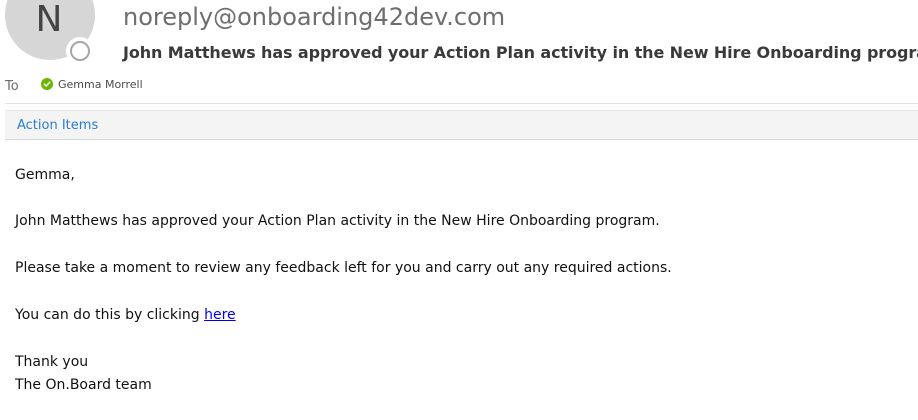 The image size is (918, 420). I want to click on to-line: To Gemma Morrell, so click(74, 84).